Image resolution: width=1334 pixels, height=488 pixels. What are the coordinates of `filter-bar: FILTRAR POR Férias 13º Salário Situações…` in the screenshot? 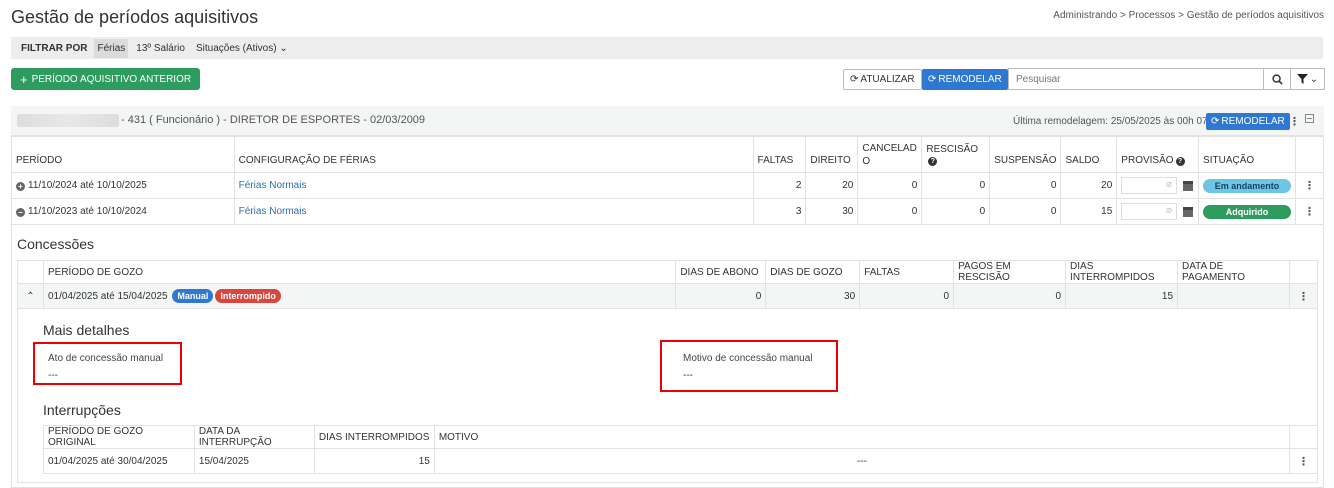 It's located at (667, 48).